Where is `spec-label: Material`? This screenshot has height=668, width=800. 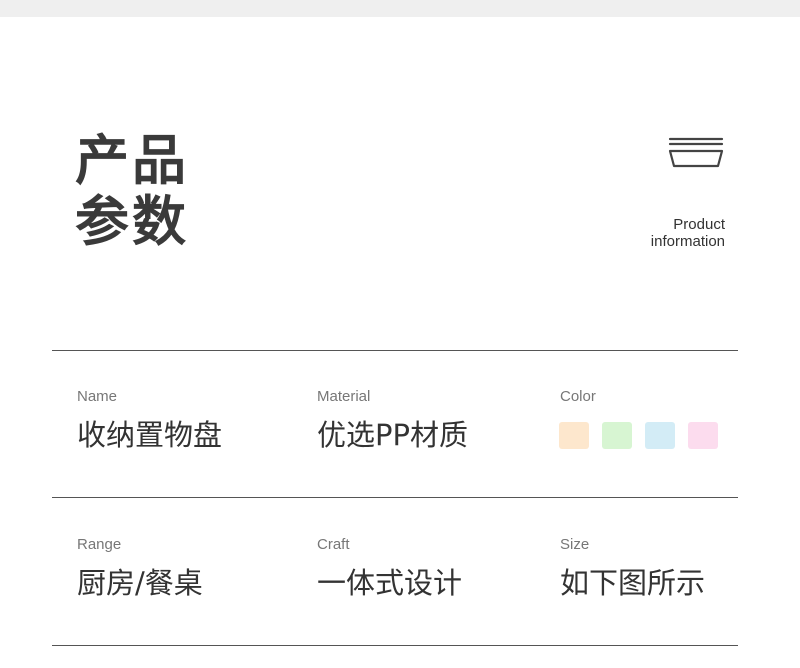 spec-label: Material is located at coordinates (344, 396).